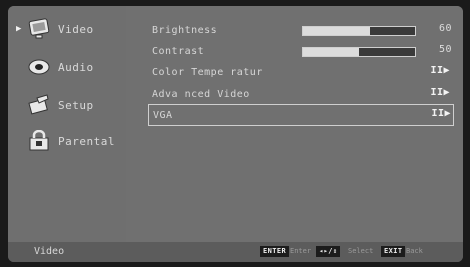  What do you see at coordinates (76, 67) in the screenshot?
I see `sidebar-item-label: Audio` at bounding box center [76, 67].